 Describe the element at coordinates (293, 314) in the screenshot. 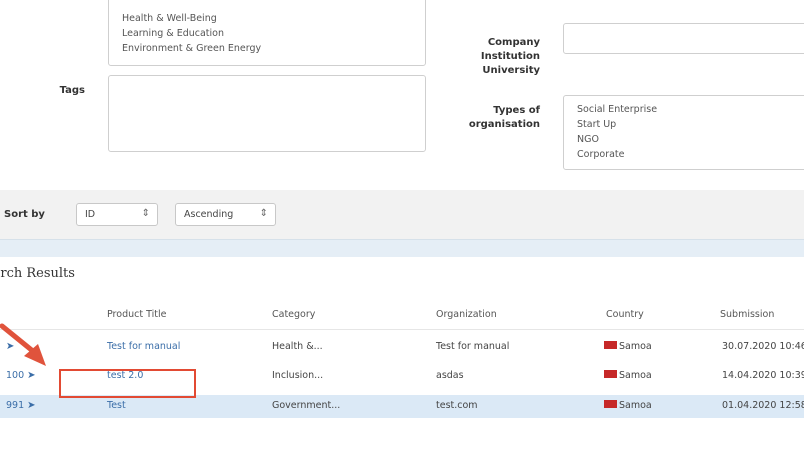

I see `col-header-category: Category` at that location.